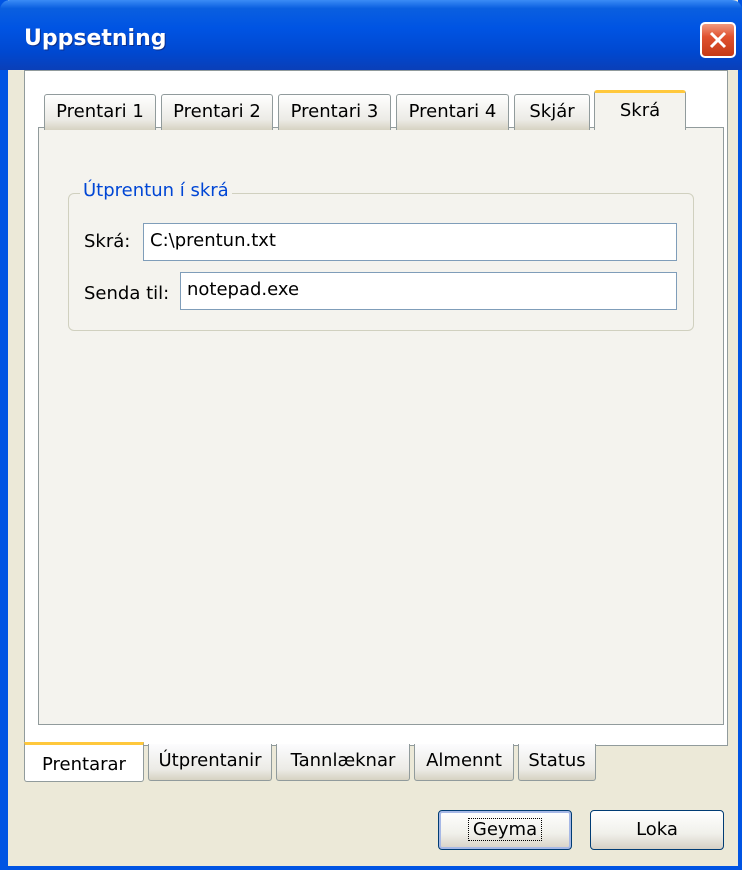 The image size is (742, 870). I want to click on close-button: Loka, so click(657, 830).